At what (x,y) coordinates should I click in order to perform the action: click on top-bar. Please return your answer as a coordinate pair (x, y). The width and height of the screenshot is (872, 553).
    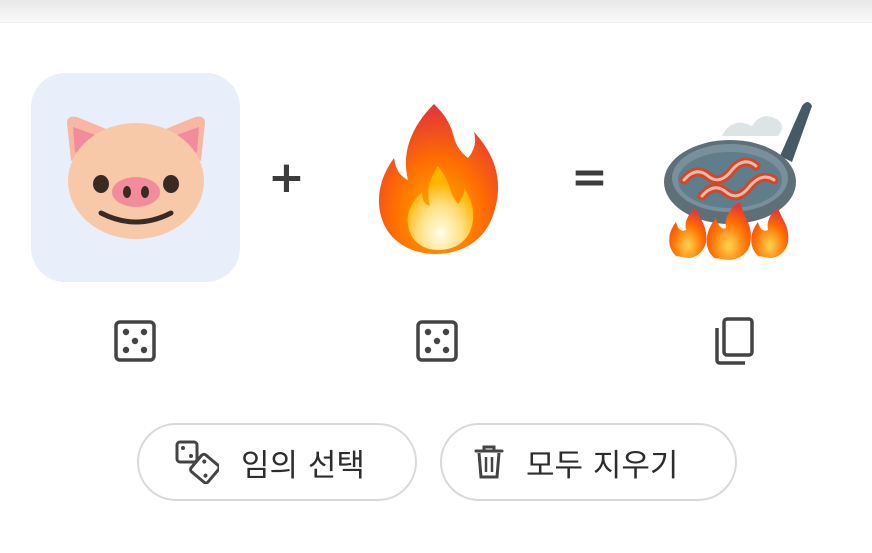
    Looking at the image, I should click on (436, 11).